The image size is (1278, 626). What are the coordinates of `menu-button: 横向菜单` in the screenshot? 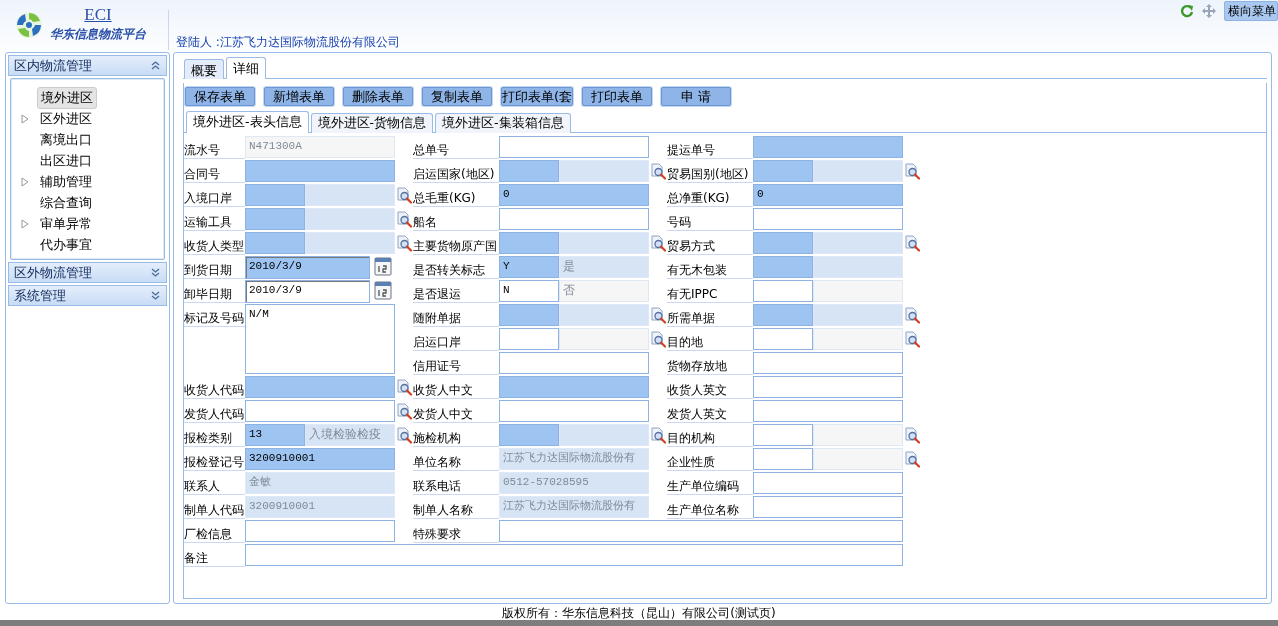 It's located at (1251, 11).